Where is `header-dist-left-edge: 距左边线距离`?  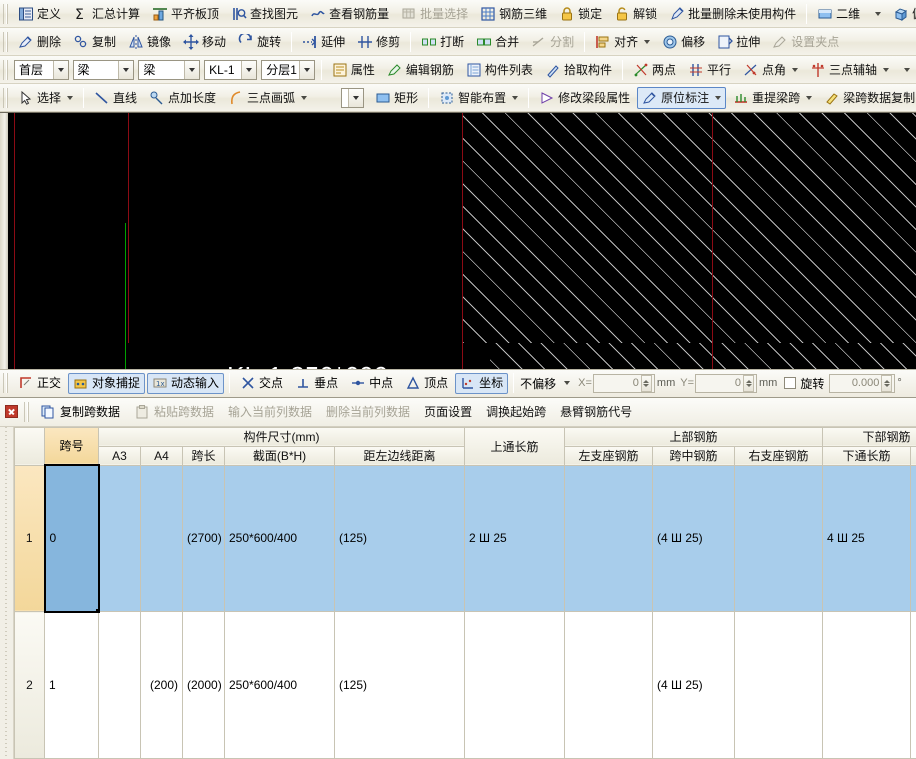 header-dist-left-edge: 距左边线距离 is located at coordinates (399, 455).